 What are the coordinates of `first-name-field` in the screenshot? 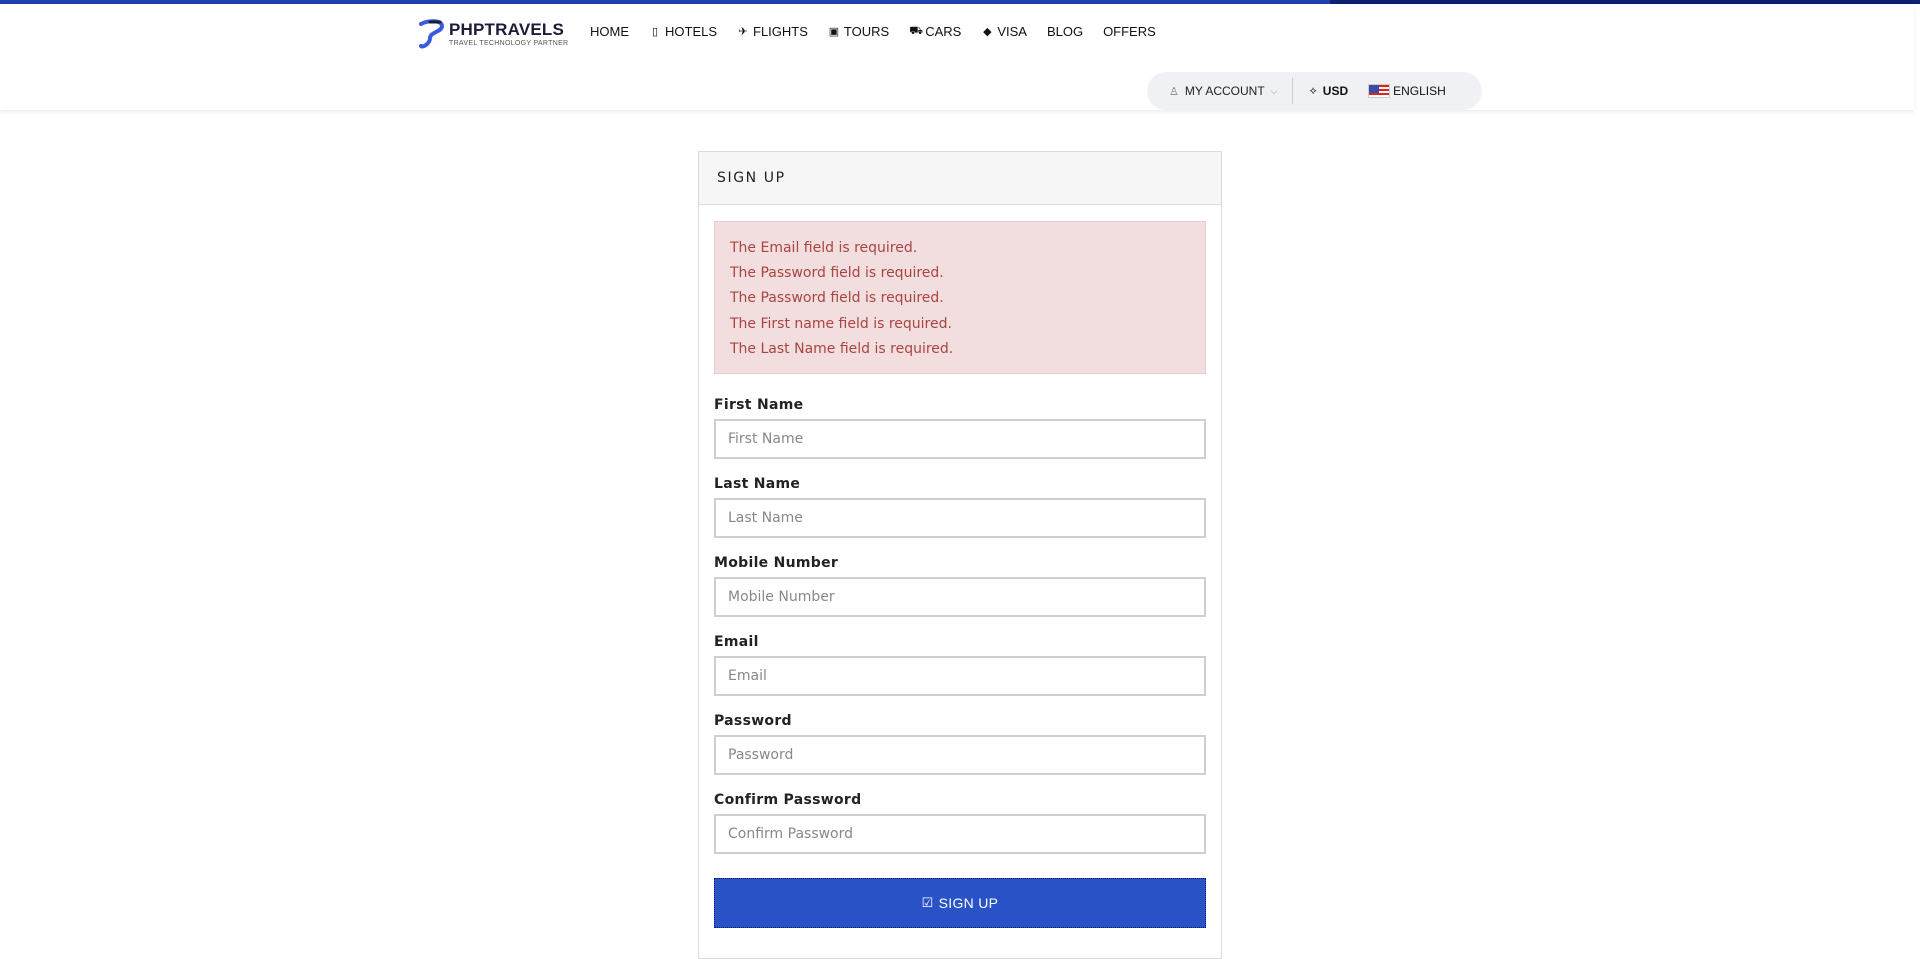 It's located at (960, 439).